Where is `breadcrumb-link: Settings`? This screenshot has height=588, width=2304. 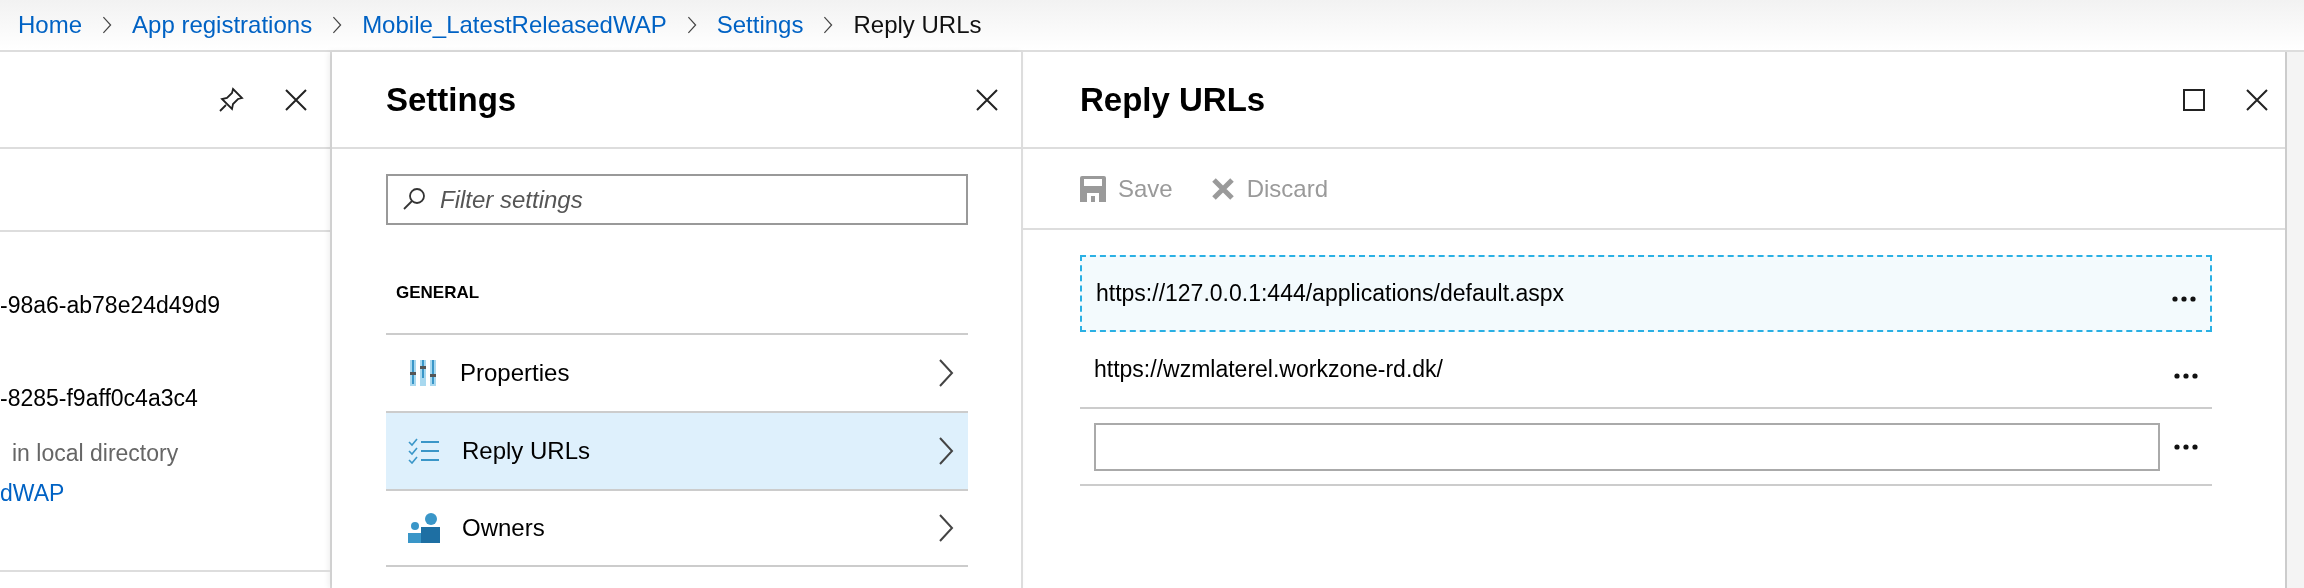
breadcrumb-link: Settings is located at coordinates (760, 25).